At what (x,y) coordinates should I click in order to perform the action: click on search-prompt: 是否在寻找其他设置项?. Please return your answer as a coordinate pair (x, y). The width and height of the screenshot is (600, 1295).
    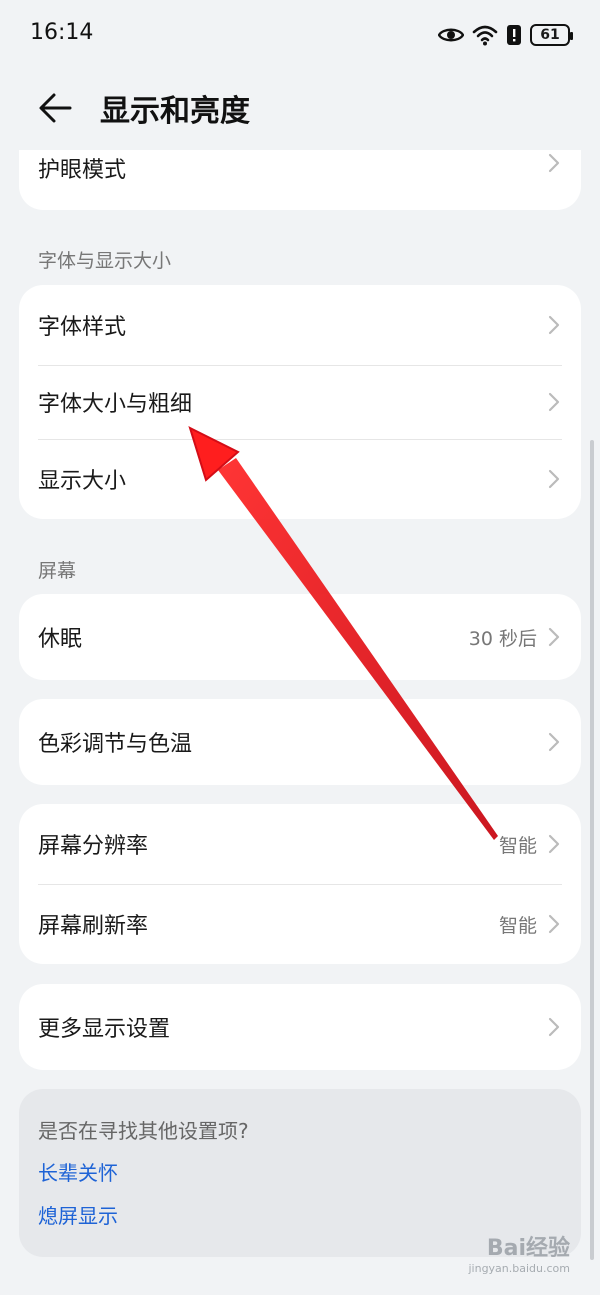
    Looking at the image, I should click on (143, 1131).